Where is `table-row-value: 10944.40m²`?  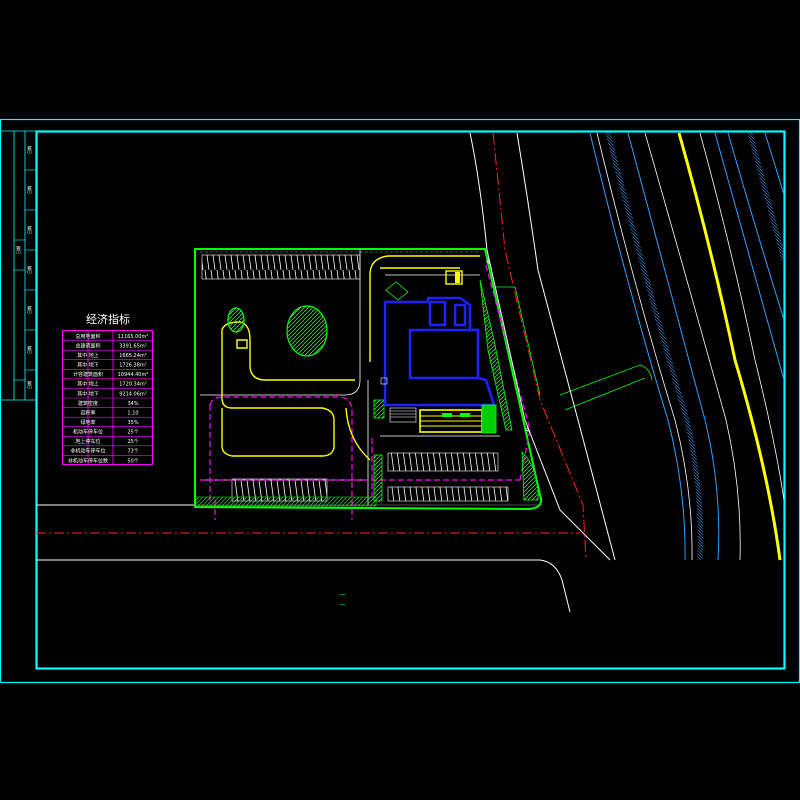
table-row-value: 10944.40m² is located at coordinates (133, 375).